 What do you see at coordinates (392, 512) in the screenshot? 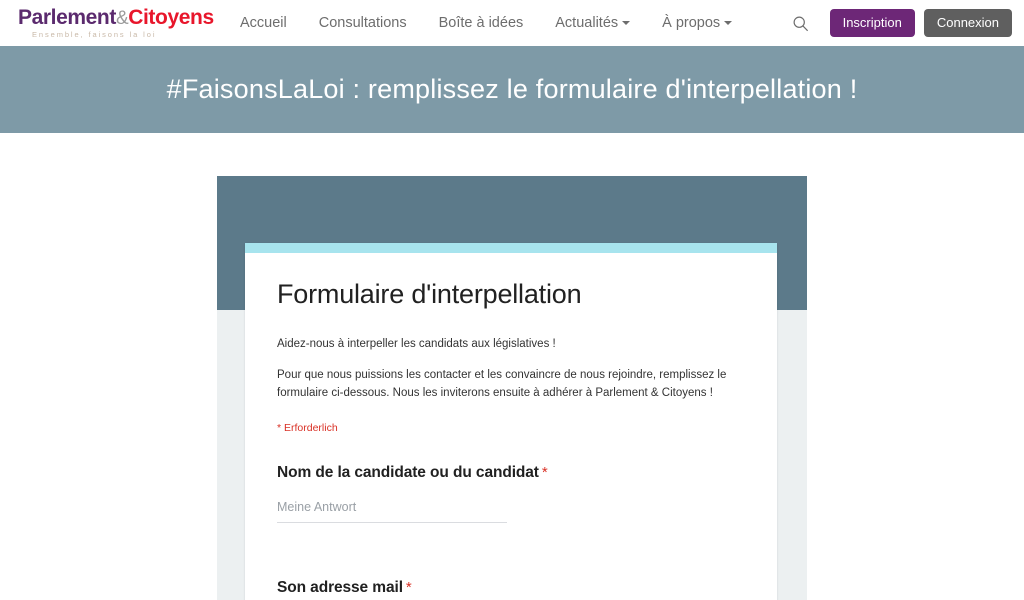
I see `candidate-name-input` at bounding box center [392, 512].